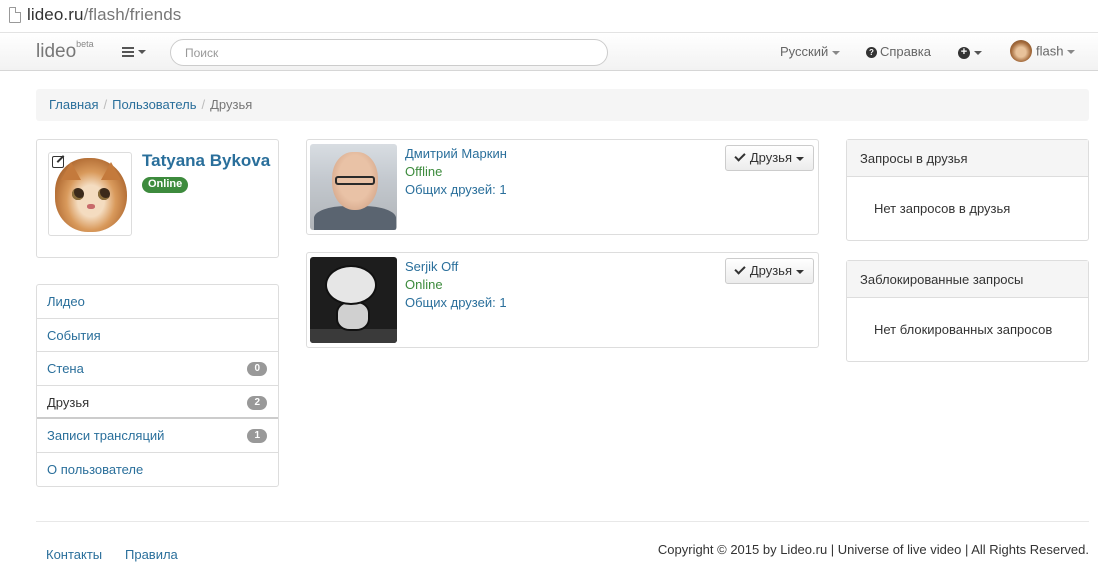 This screenshot has height=575, width=1098. I want to click on friend-requests-panel: Запросы в друзья Нет запросов в друзья, so click(967, 190).